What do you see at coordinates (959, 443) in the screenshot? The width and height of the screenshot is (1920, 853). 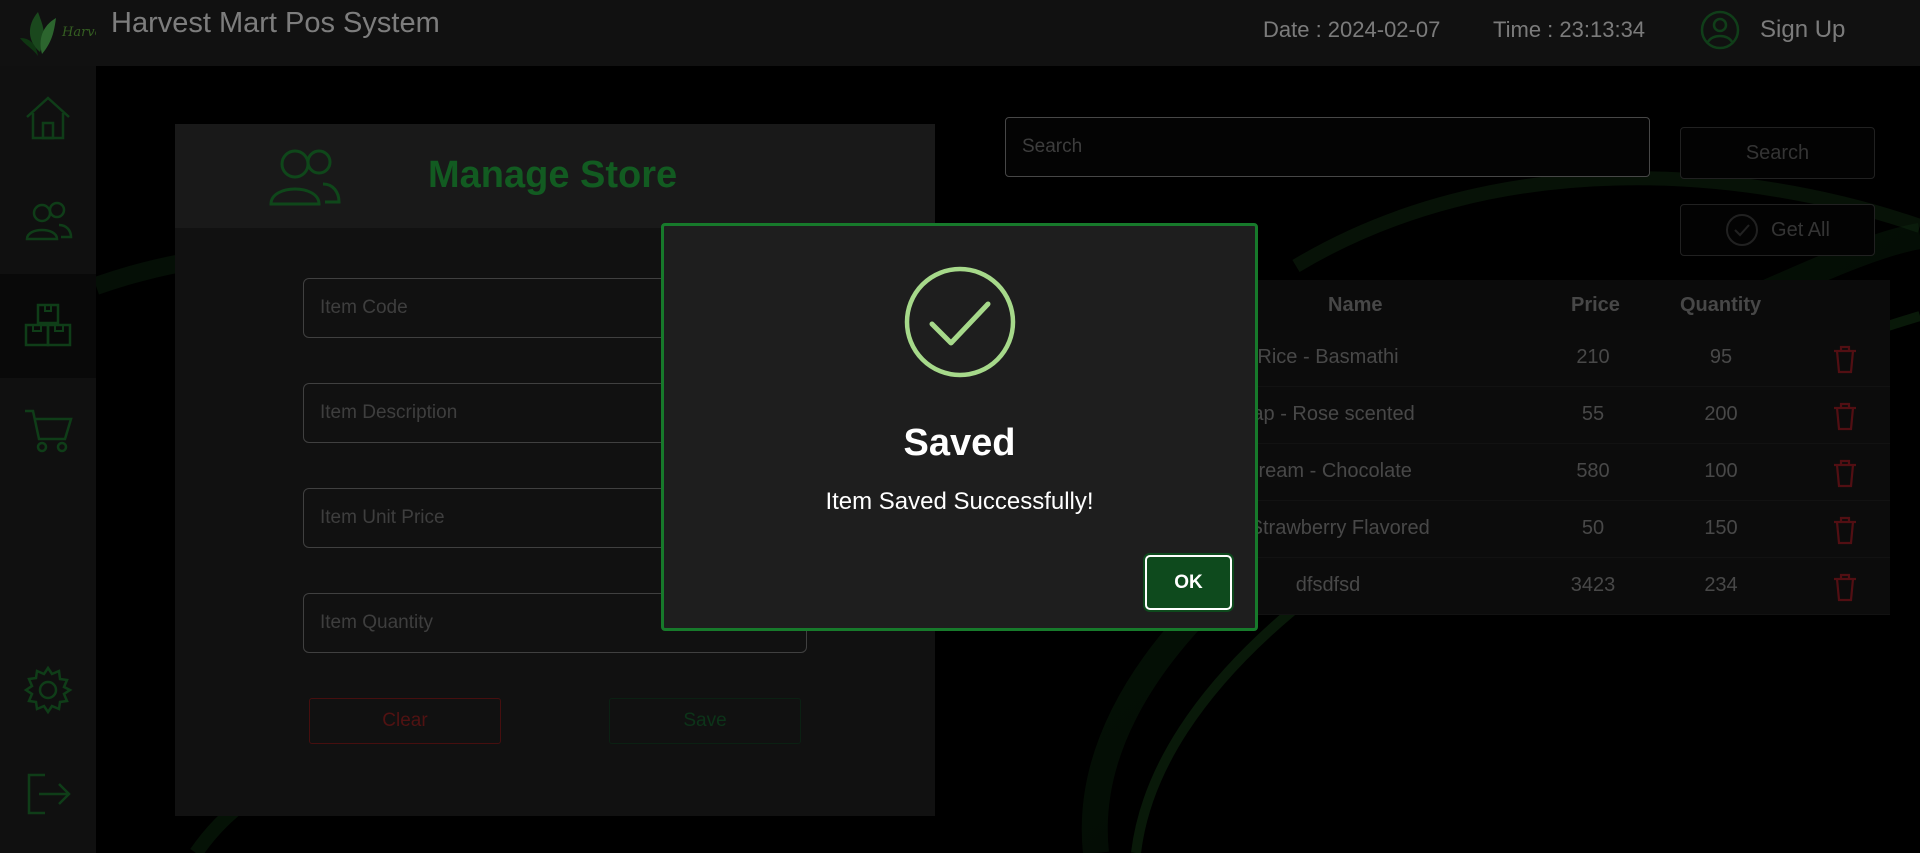 I see `dialog-title: Saved` at bounding box center [959, 443].